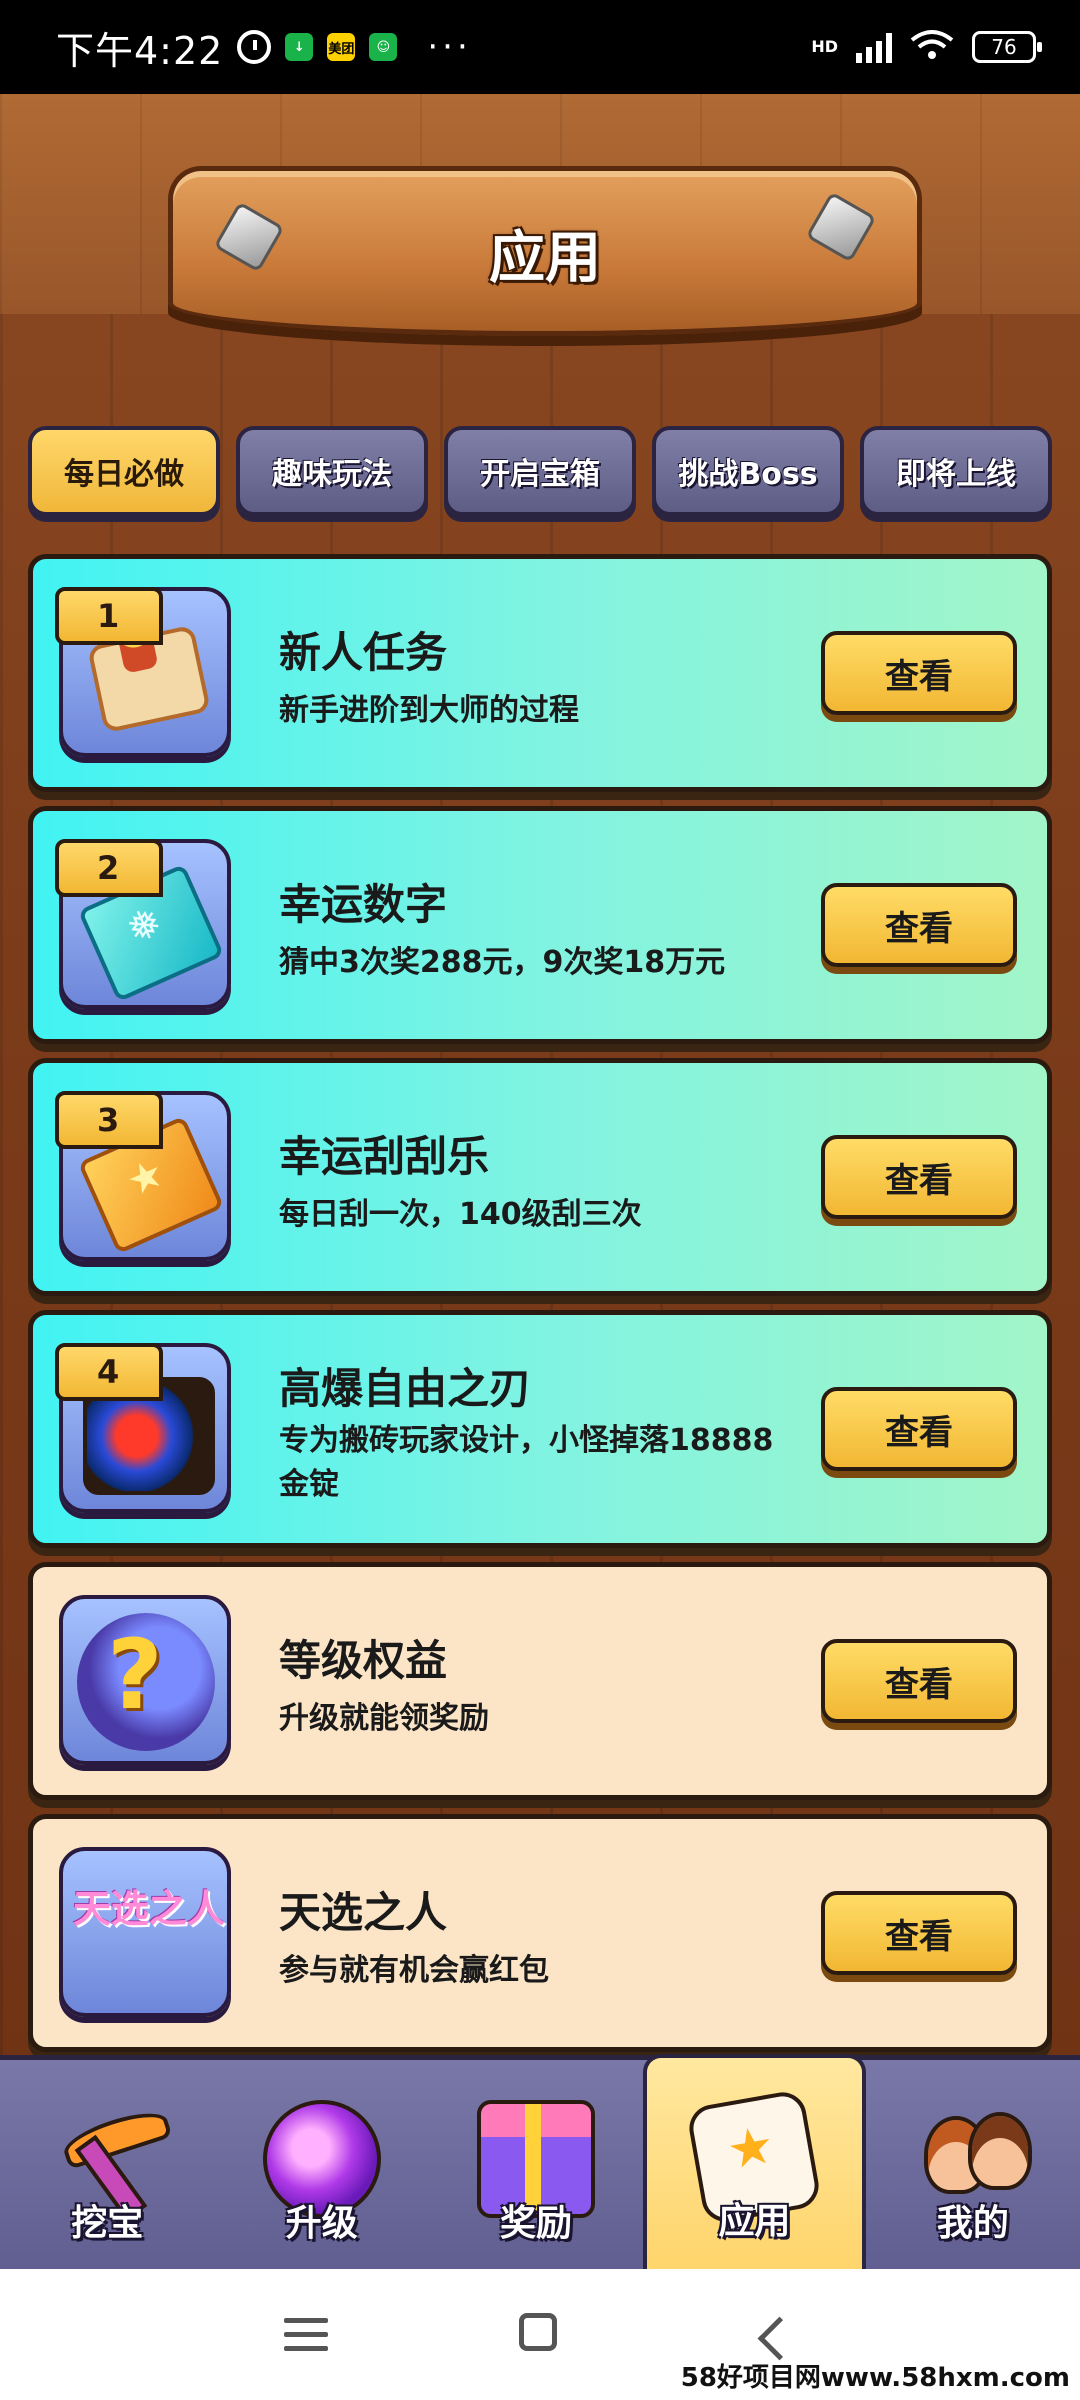 The height and width of the screenshot is (2400, 1080). What do you see at coordinates (109, 1120) in the screenshot?
I see `rank-badge: 3` at bounding box center [109, 1120].